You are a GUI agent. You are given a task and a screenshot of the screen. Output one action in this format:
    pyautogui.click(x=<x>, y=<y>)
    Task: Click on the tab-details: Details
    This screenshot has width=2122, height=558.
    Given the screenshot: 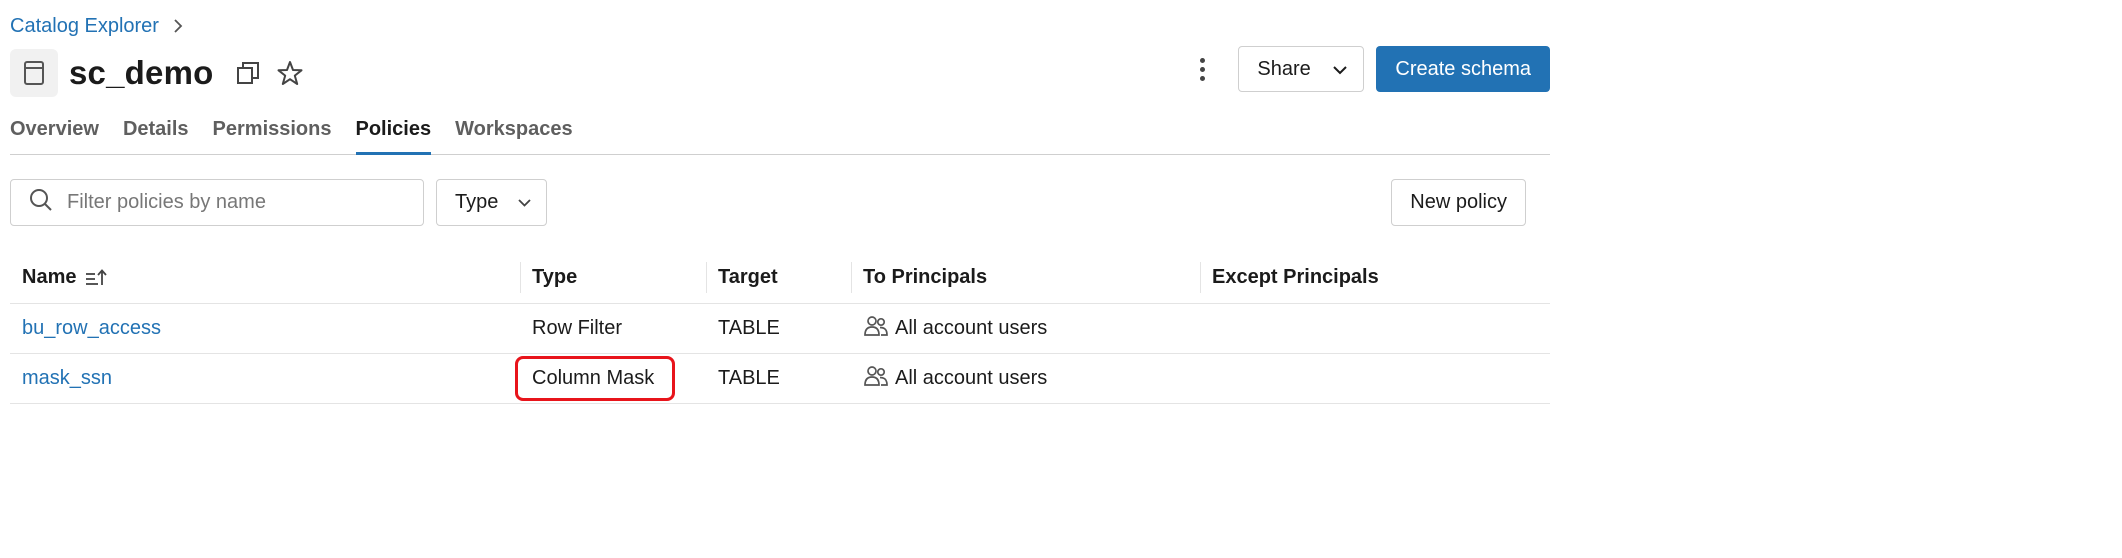 What is the action you would take?
    pyautogui.click(x=156, y=131)
    